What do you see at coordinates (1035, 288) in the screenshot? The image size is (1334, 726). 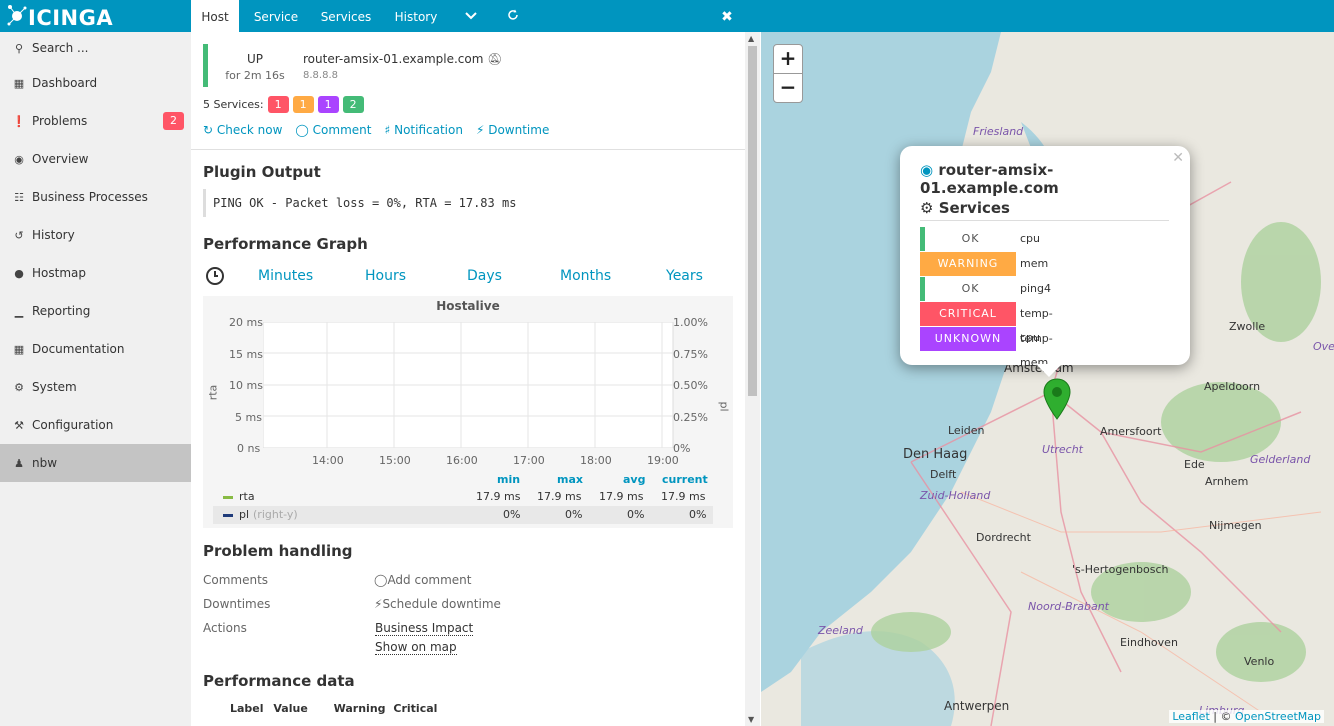 I see `service-name: ping4` at bounding box center [1035, 288].